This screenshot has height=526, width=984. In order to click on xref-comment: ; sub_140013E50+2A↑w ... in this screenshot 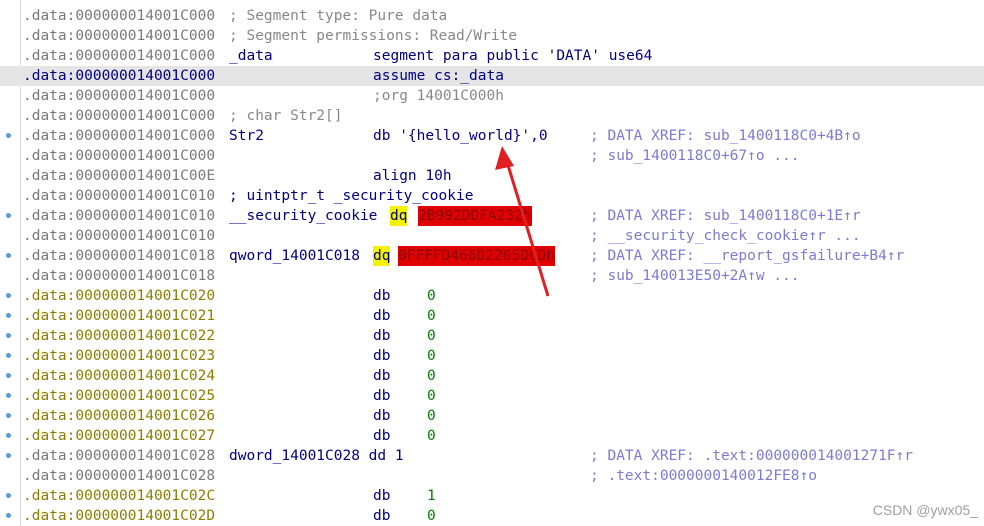, I will do `click(695, 276)`.